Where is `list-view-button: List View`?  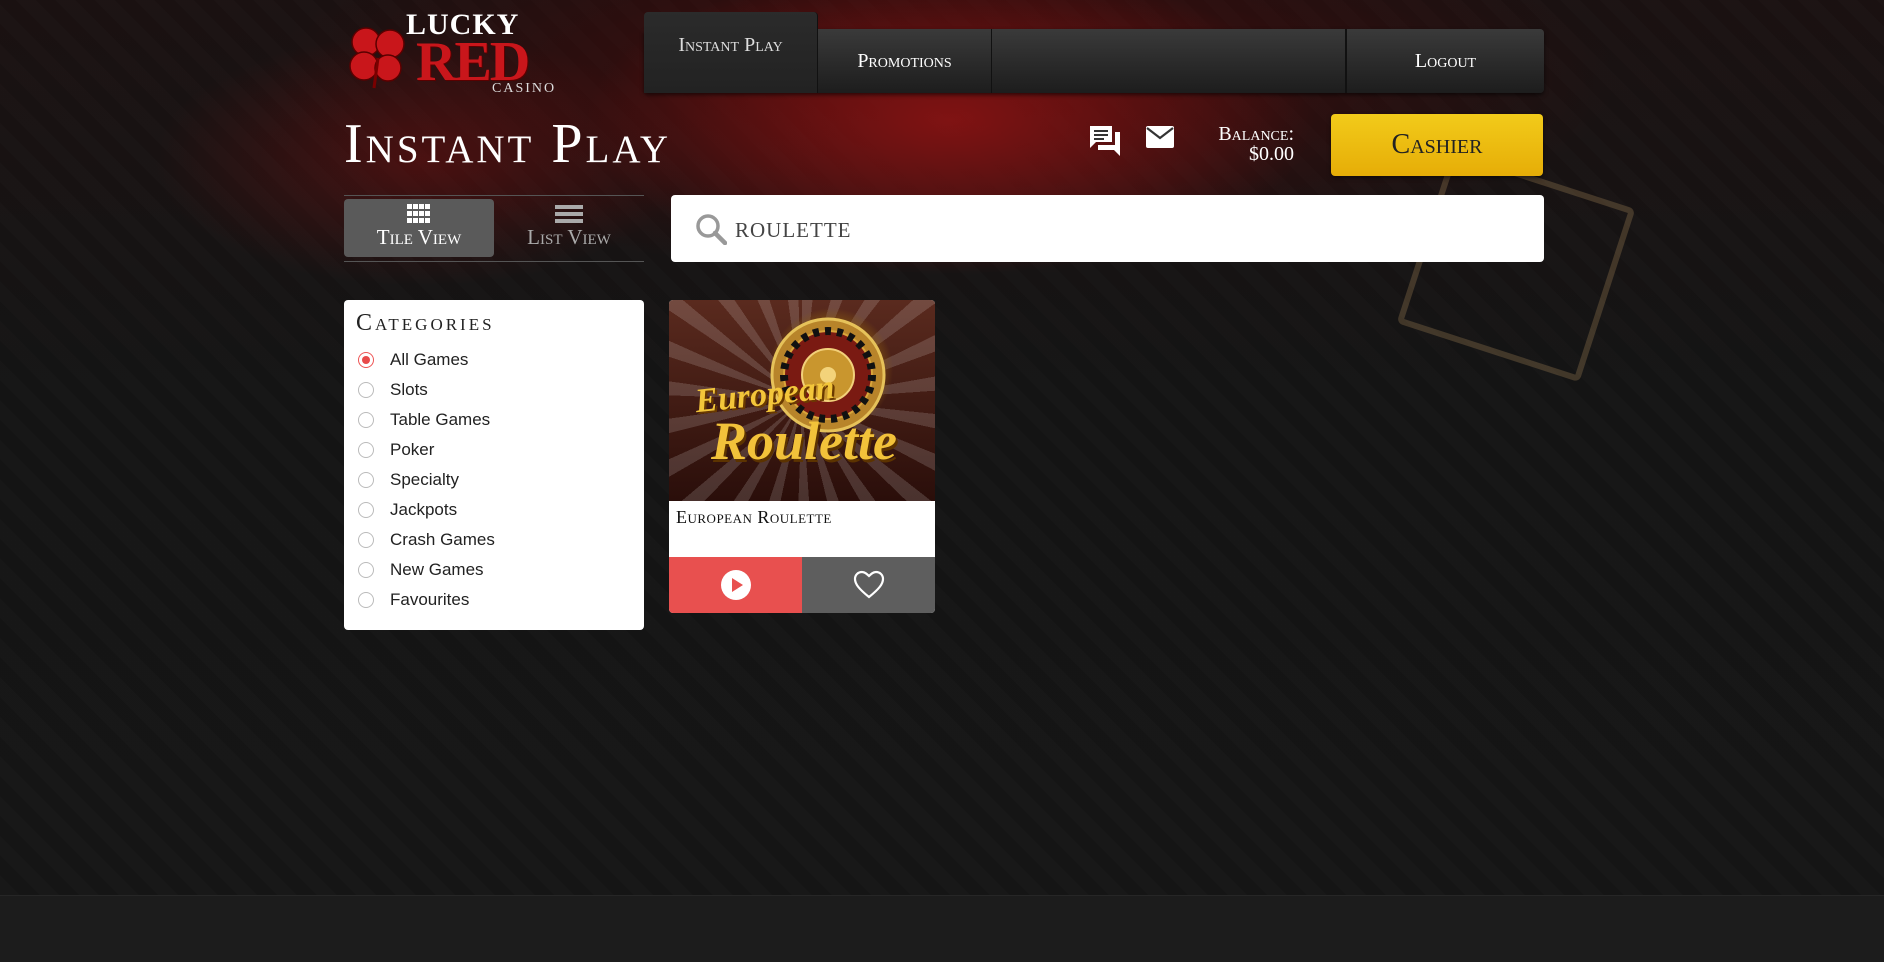
list-view-button: List View is located at coordinates (569, 228).